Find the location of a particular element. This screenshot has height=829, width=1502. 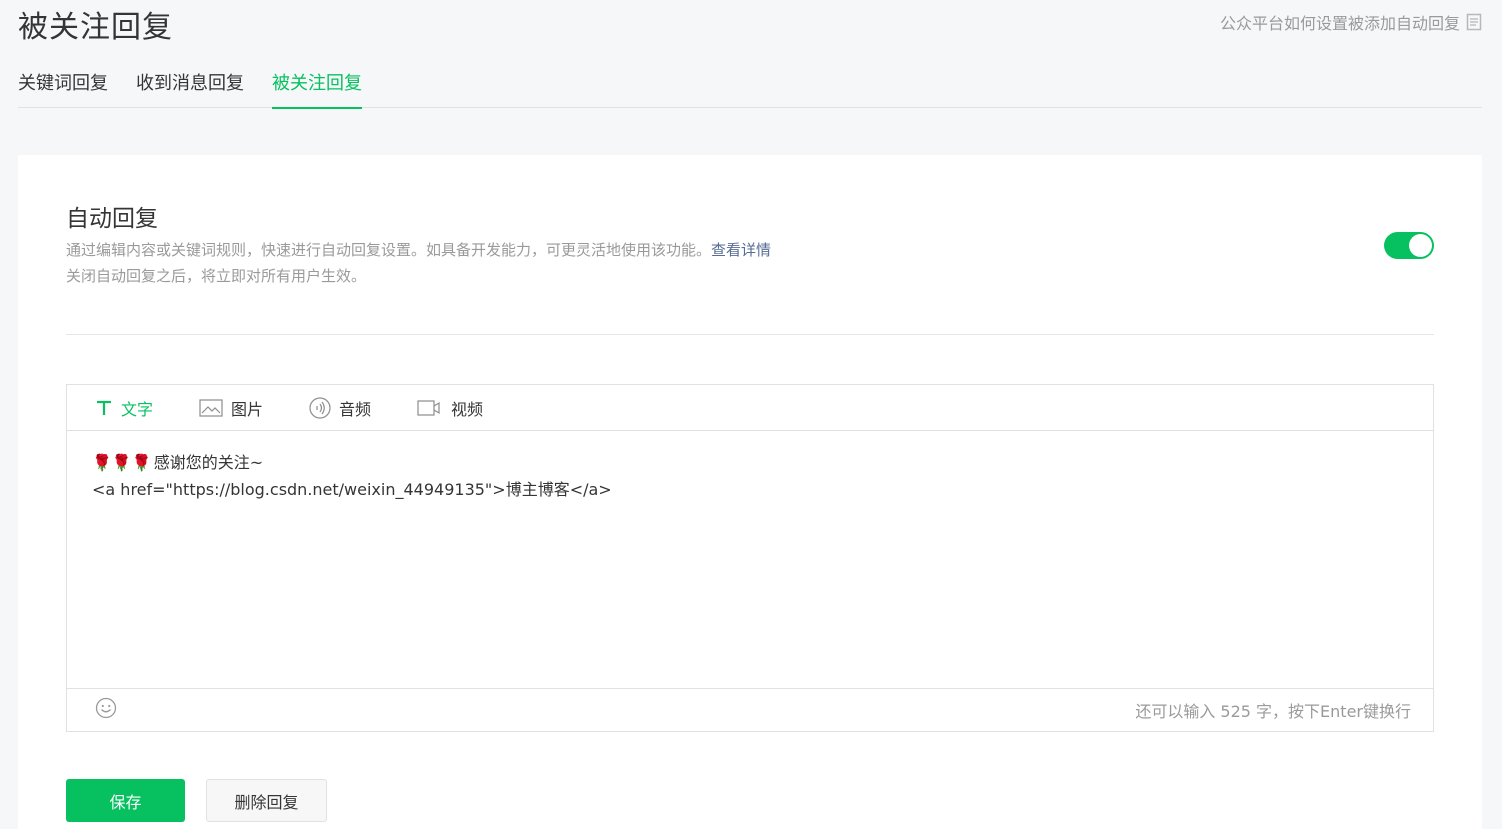

reply-tabs: 关键词回复 收到消息回复 被关注回复 is located at coordinates (750, 85).